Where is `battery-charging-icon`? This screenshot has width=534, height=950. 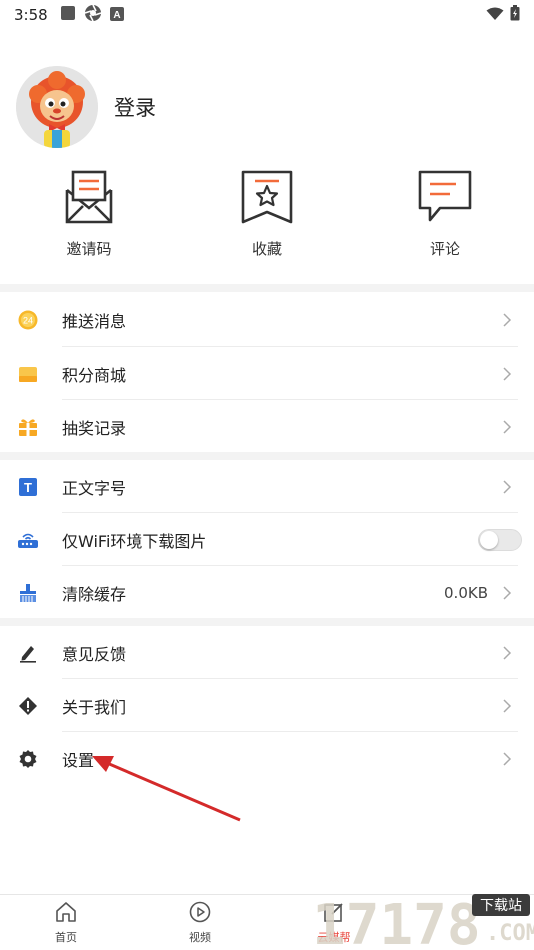 battery-charging-icon is located at coordinates (515, 15).